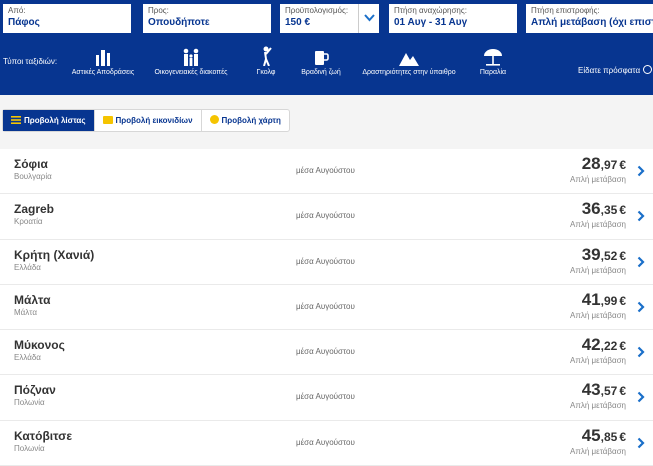 Image resolution: width=653 pixels, height=466 pixels. Describe the element at coordinates (39, 345) in the screenshot. I see `city-name: Μύκονος` at that location.